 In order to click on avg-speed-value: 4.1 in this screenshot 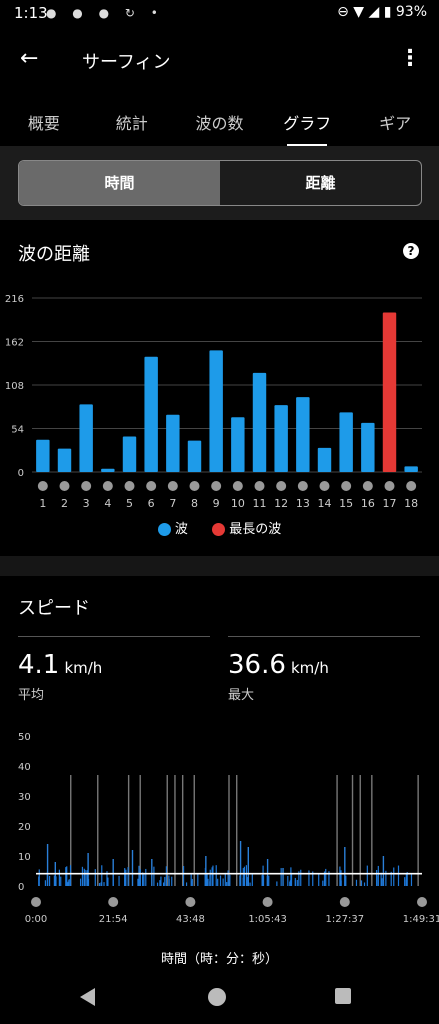, I will do `click(39, 665)`.